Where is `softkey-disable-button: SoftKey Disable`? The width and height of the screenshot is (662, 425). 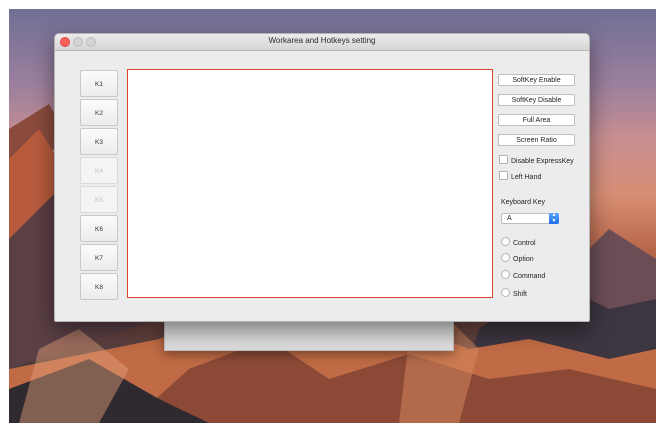 softkey-disable-button: SoftKey Disable is located at coordinates (536, 100).